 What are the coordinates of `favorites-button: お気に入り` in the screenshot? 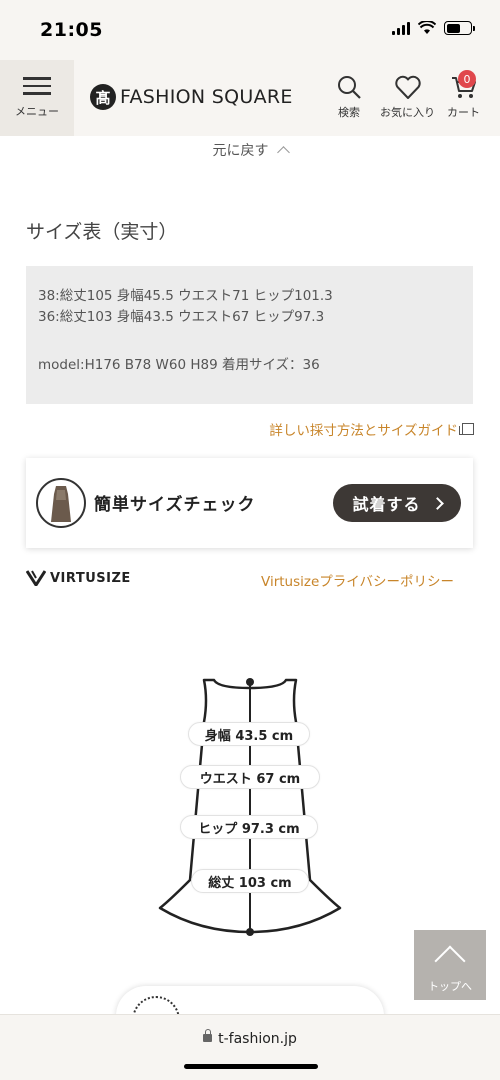 It's located at (407, 97).